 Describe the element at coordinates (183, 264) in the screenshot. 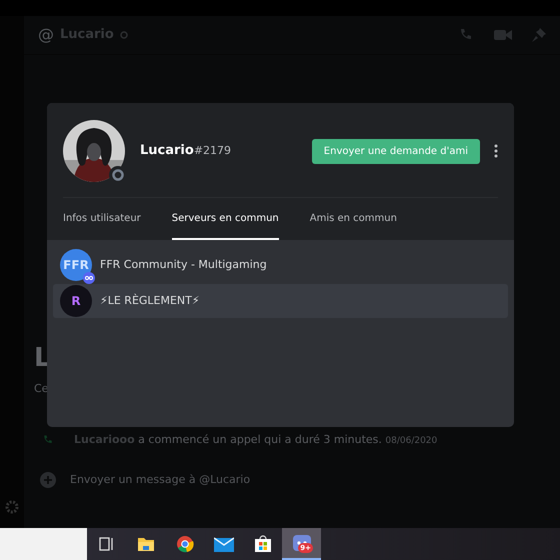

I see `server-name: FFR Community - Multigaming` at that location.